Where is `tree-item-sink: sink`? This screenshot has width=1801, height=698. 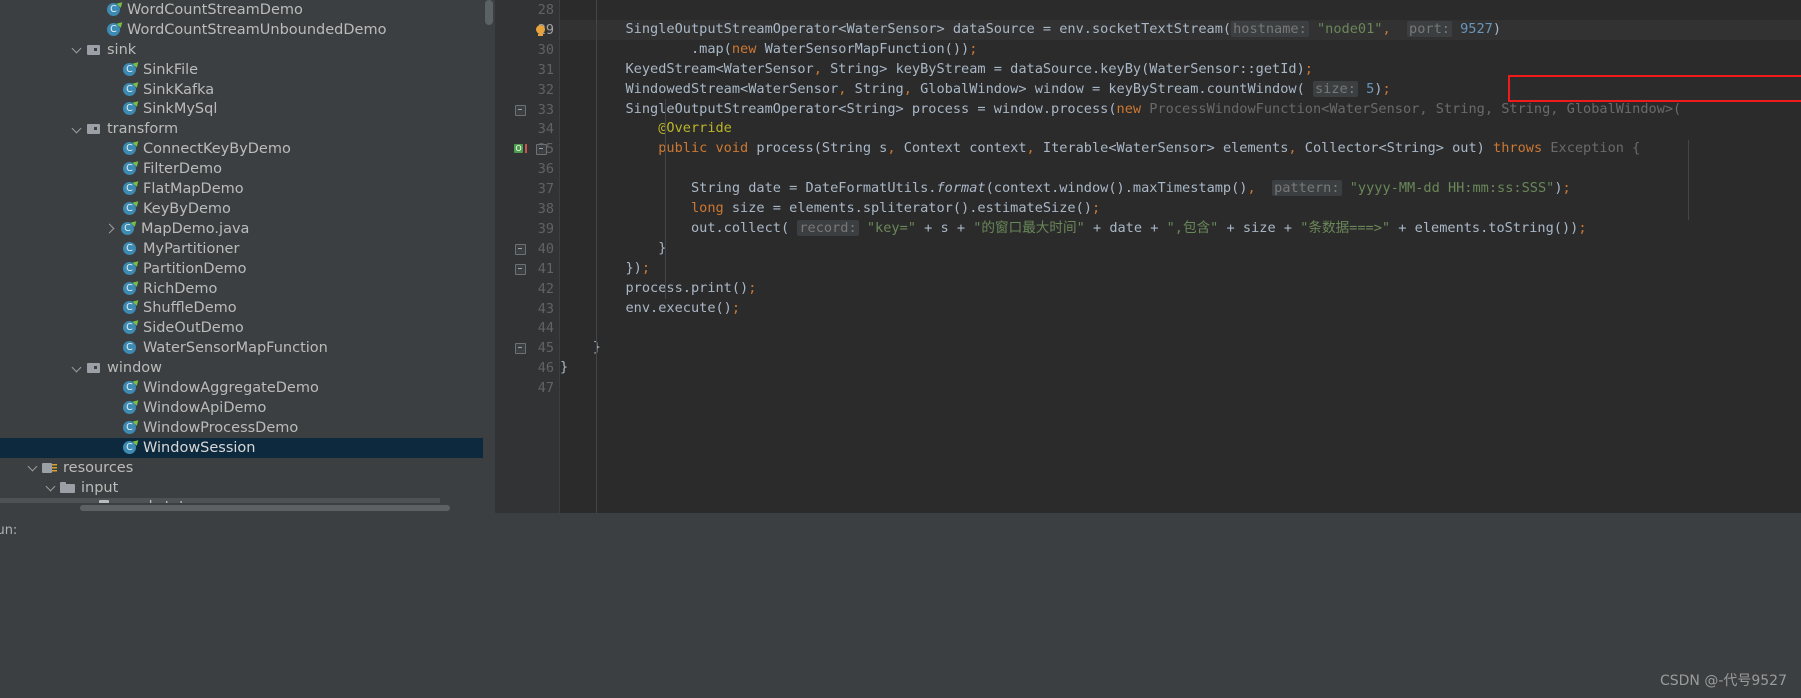
tree-item-sink: sink is located at coordinates (241, 50).